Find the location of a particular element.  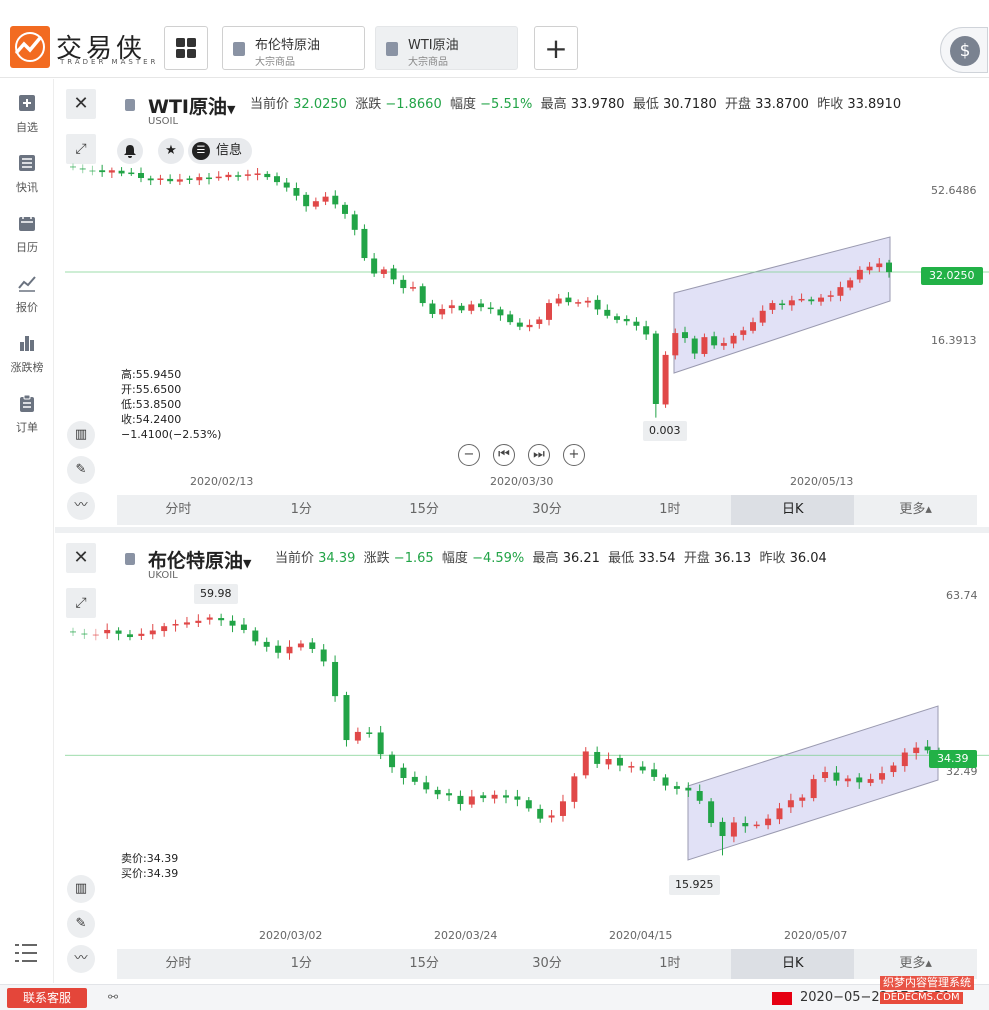

layout-grid-button is located at coordinates (186, 48).